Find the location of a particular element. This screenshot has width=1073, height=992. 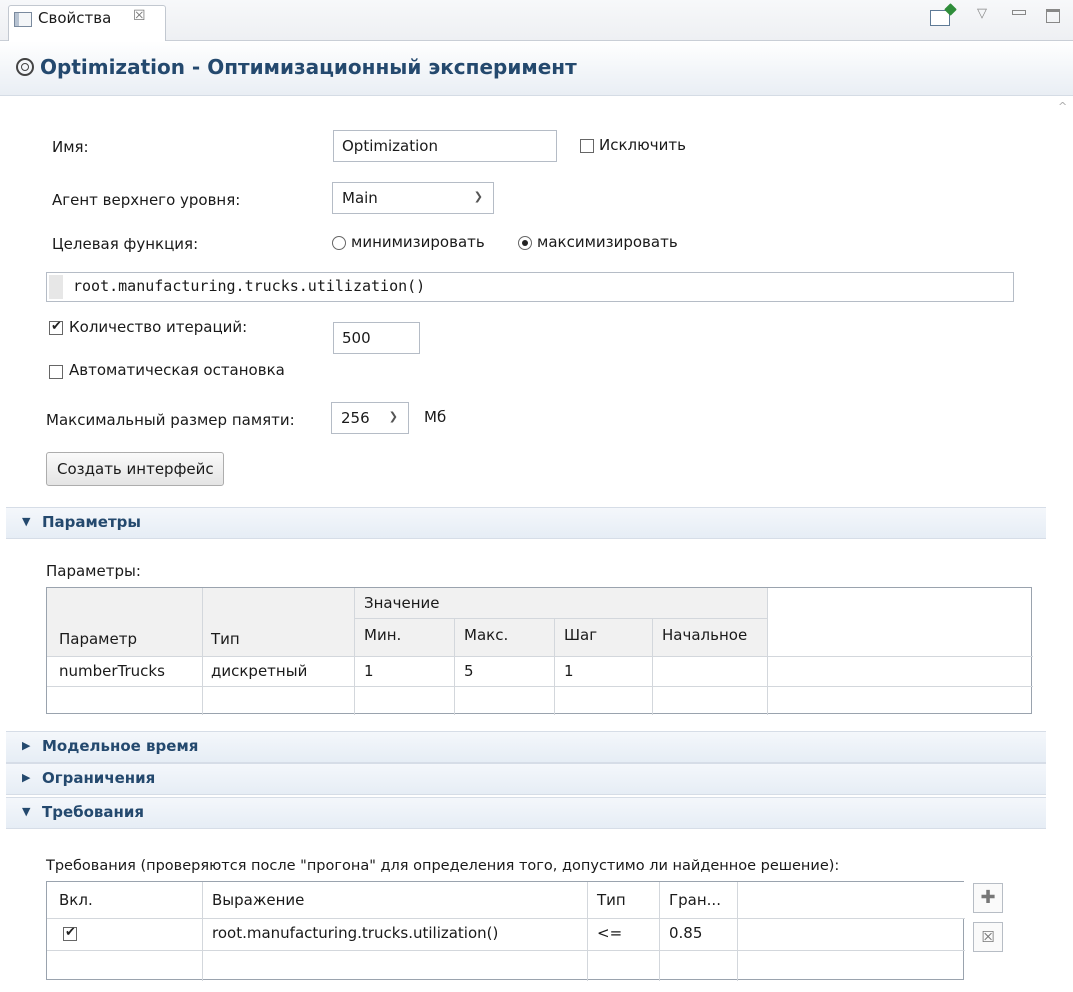

objective-expression: root.manufacturing.trucks.utilization() is located at coordinates (249, 286).